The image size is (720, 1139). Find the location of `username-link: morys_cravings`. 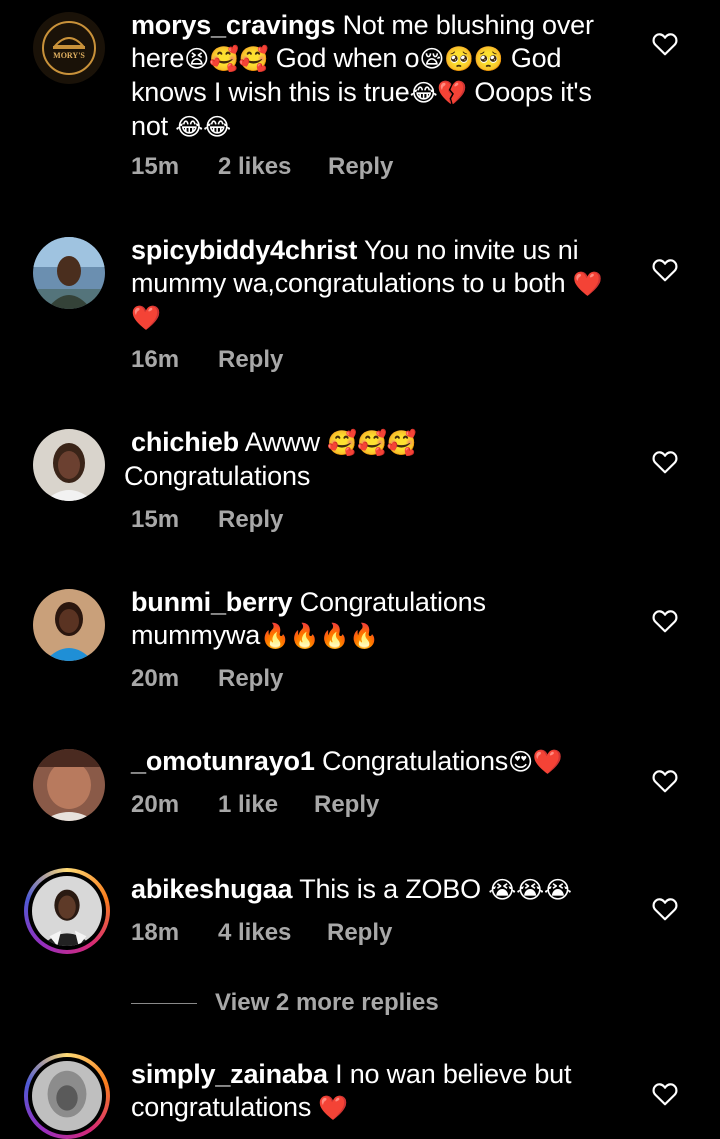

username-link: morys_cravings is located at coordinates (233, 25).